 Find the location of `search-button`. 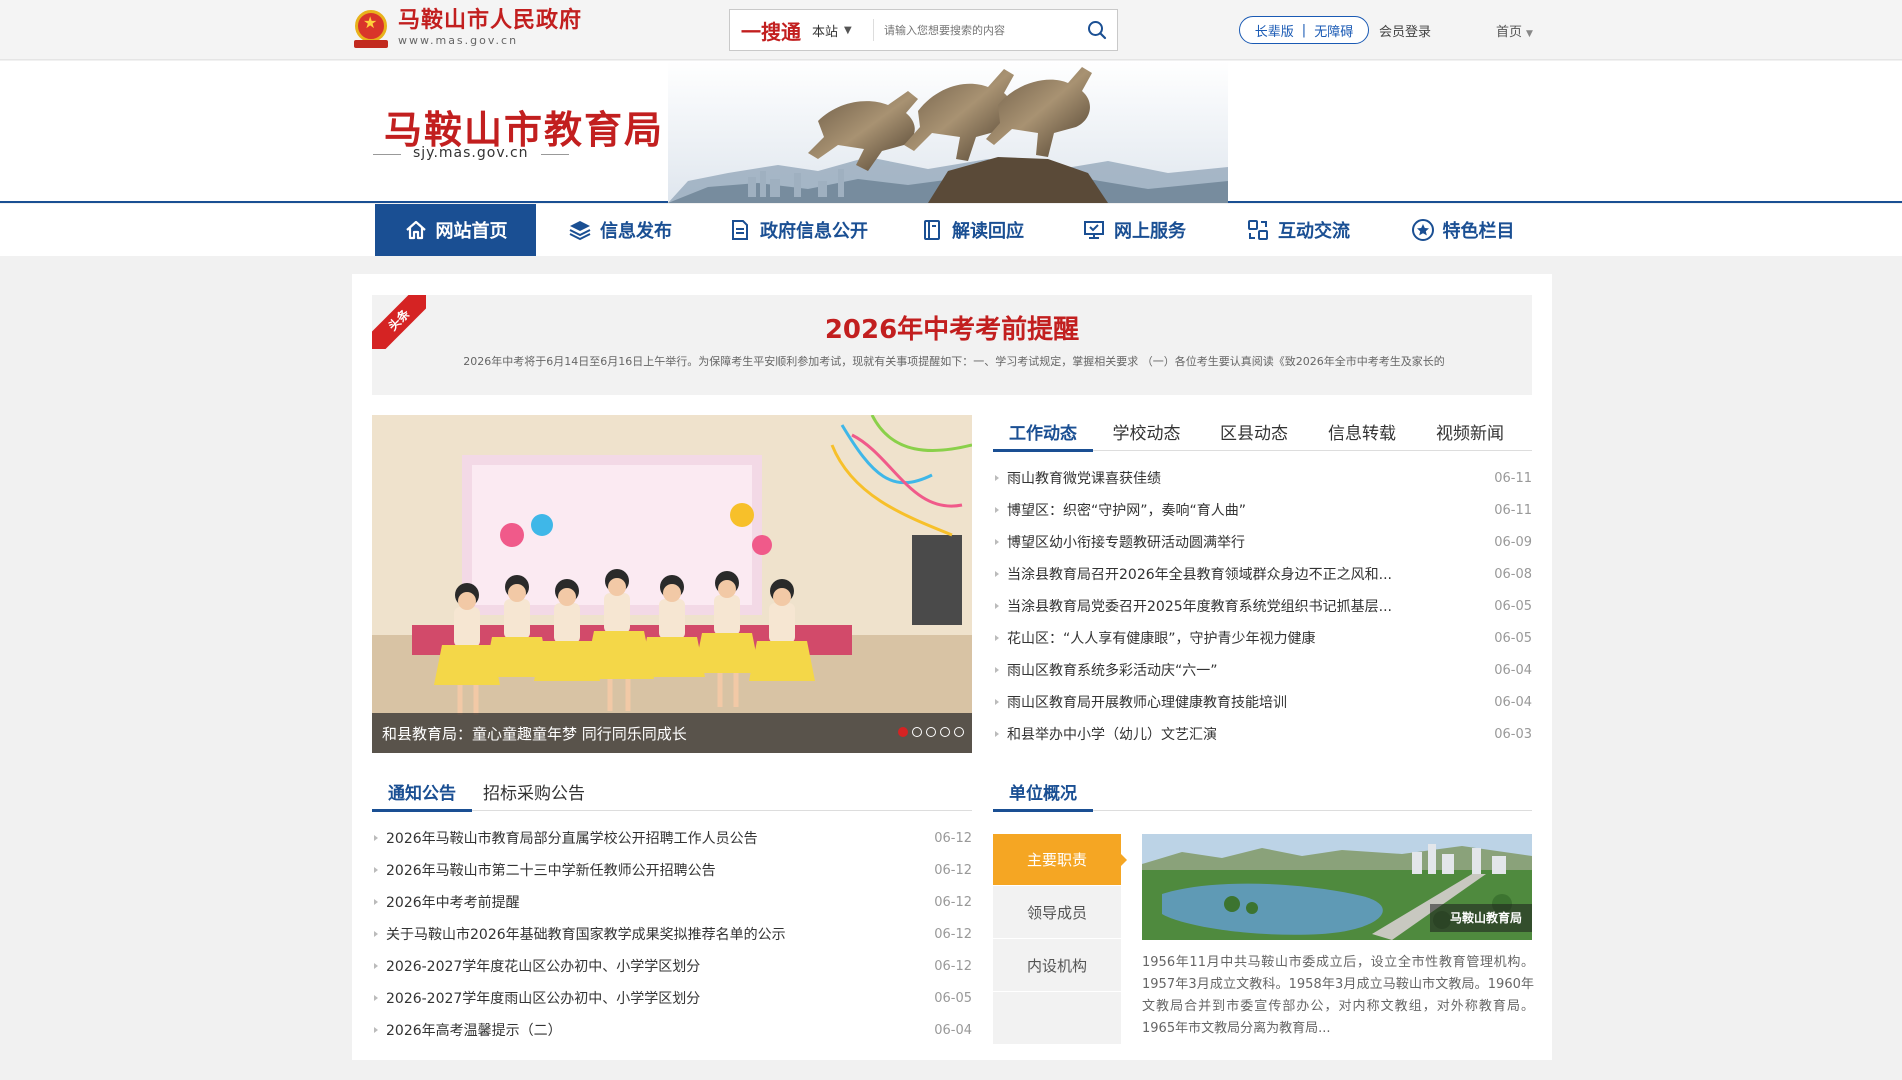

search-button is located at coordinates (1097, 30).